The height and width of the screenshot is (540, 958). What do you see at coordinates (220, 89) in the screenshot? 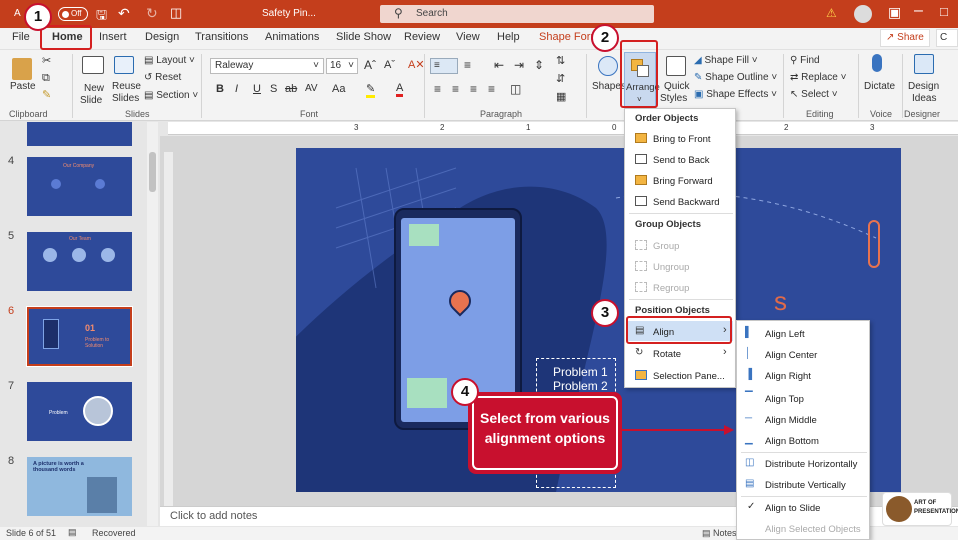
I see `bold-button: B` at bounding box center [220, 89].